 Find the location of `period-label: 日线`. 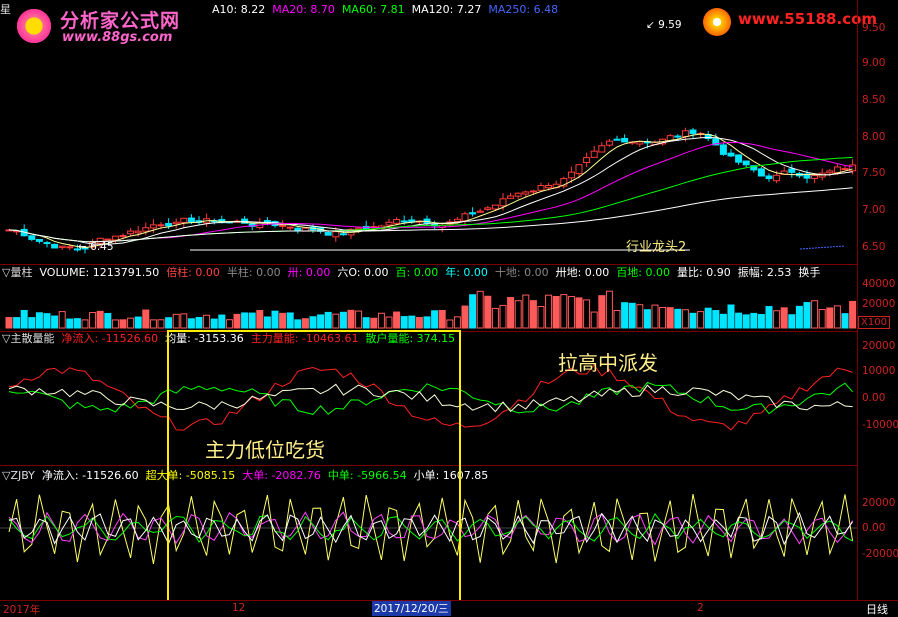

period-label: 日线 is located at coordinates (877, 609).